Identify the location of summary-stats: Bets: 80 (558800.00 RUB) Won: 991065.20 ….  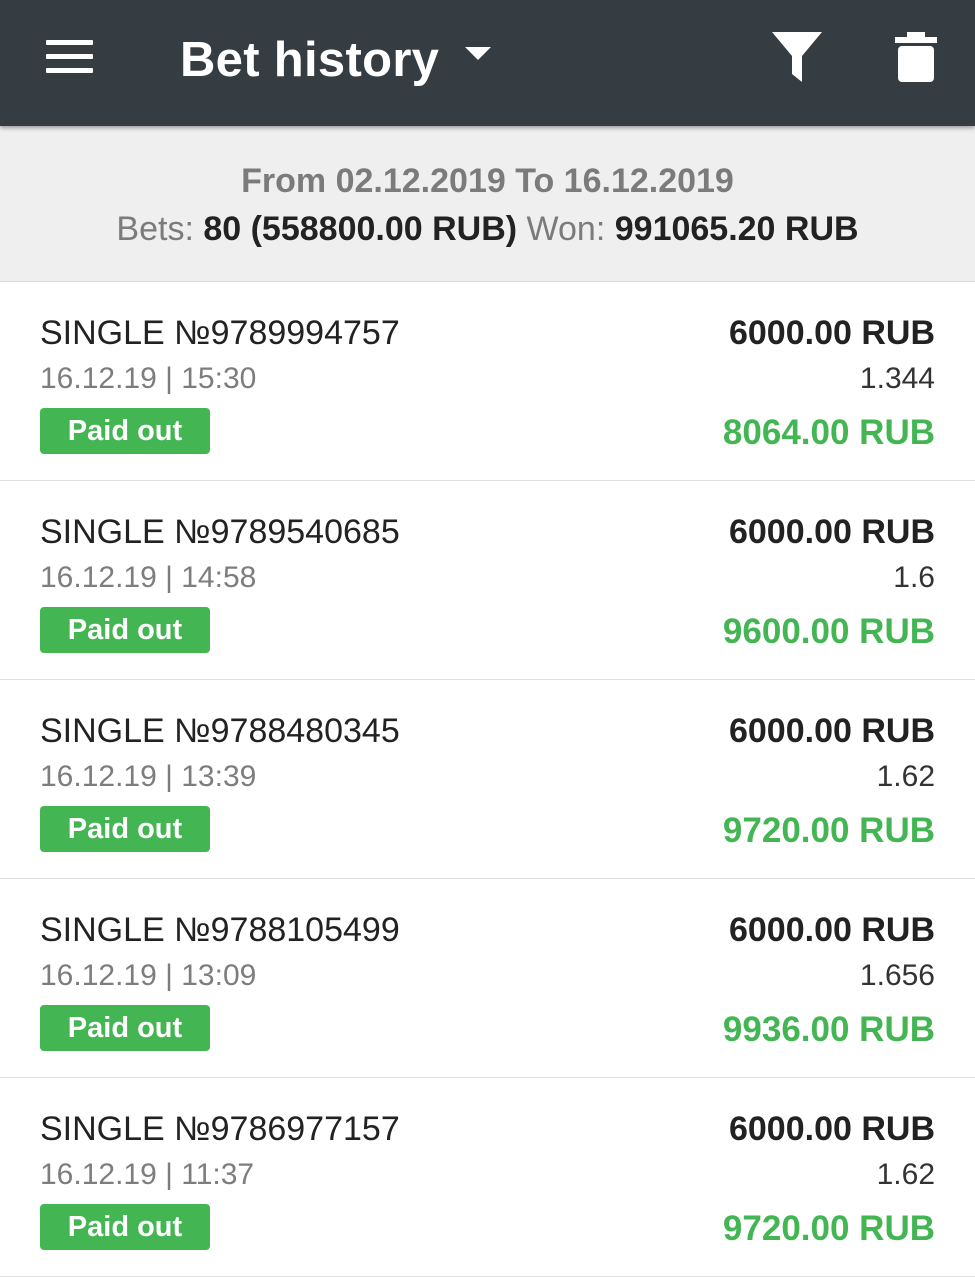
(487, 229).